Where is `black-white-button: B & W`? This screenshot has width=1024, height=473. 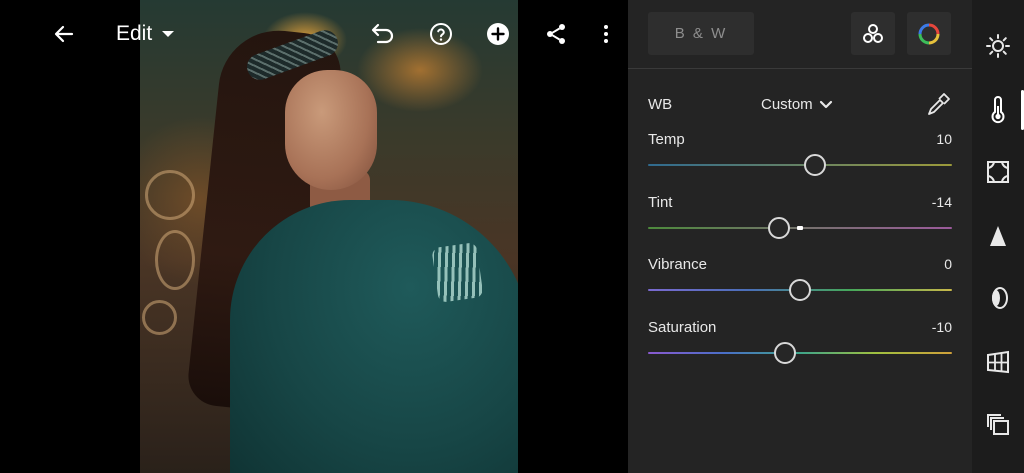 black-white-button: B & W is located at coordinates (701, 33).